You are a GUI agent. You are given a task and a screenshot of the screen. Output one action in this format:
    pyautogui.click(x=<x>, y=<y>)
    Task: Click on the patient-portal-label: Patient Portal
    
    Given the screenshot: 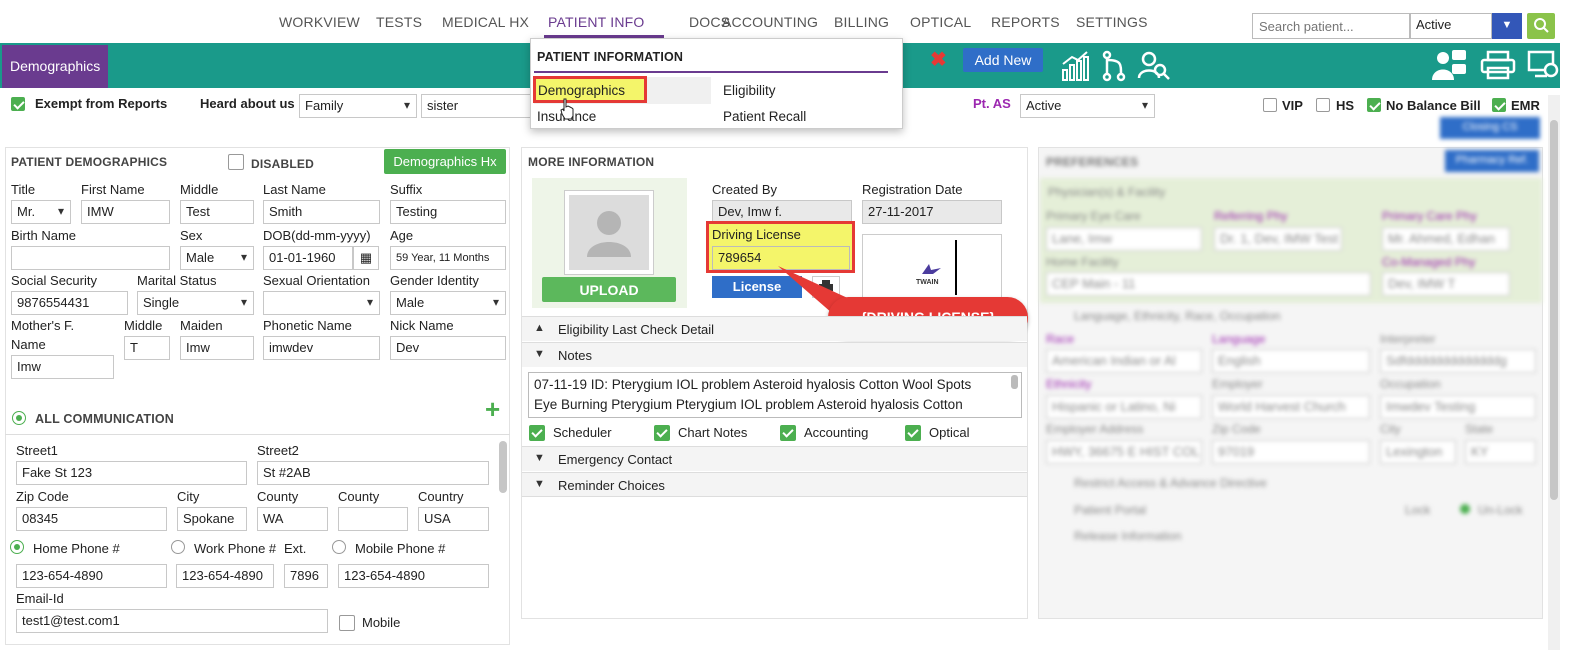 What is the action you would take?
    pyautogui.click(x=1110, y=510)
    